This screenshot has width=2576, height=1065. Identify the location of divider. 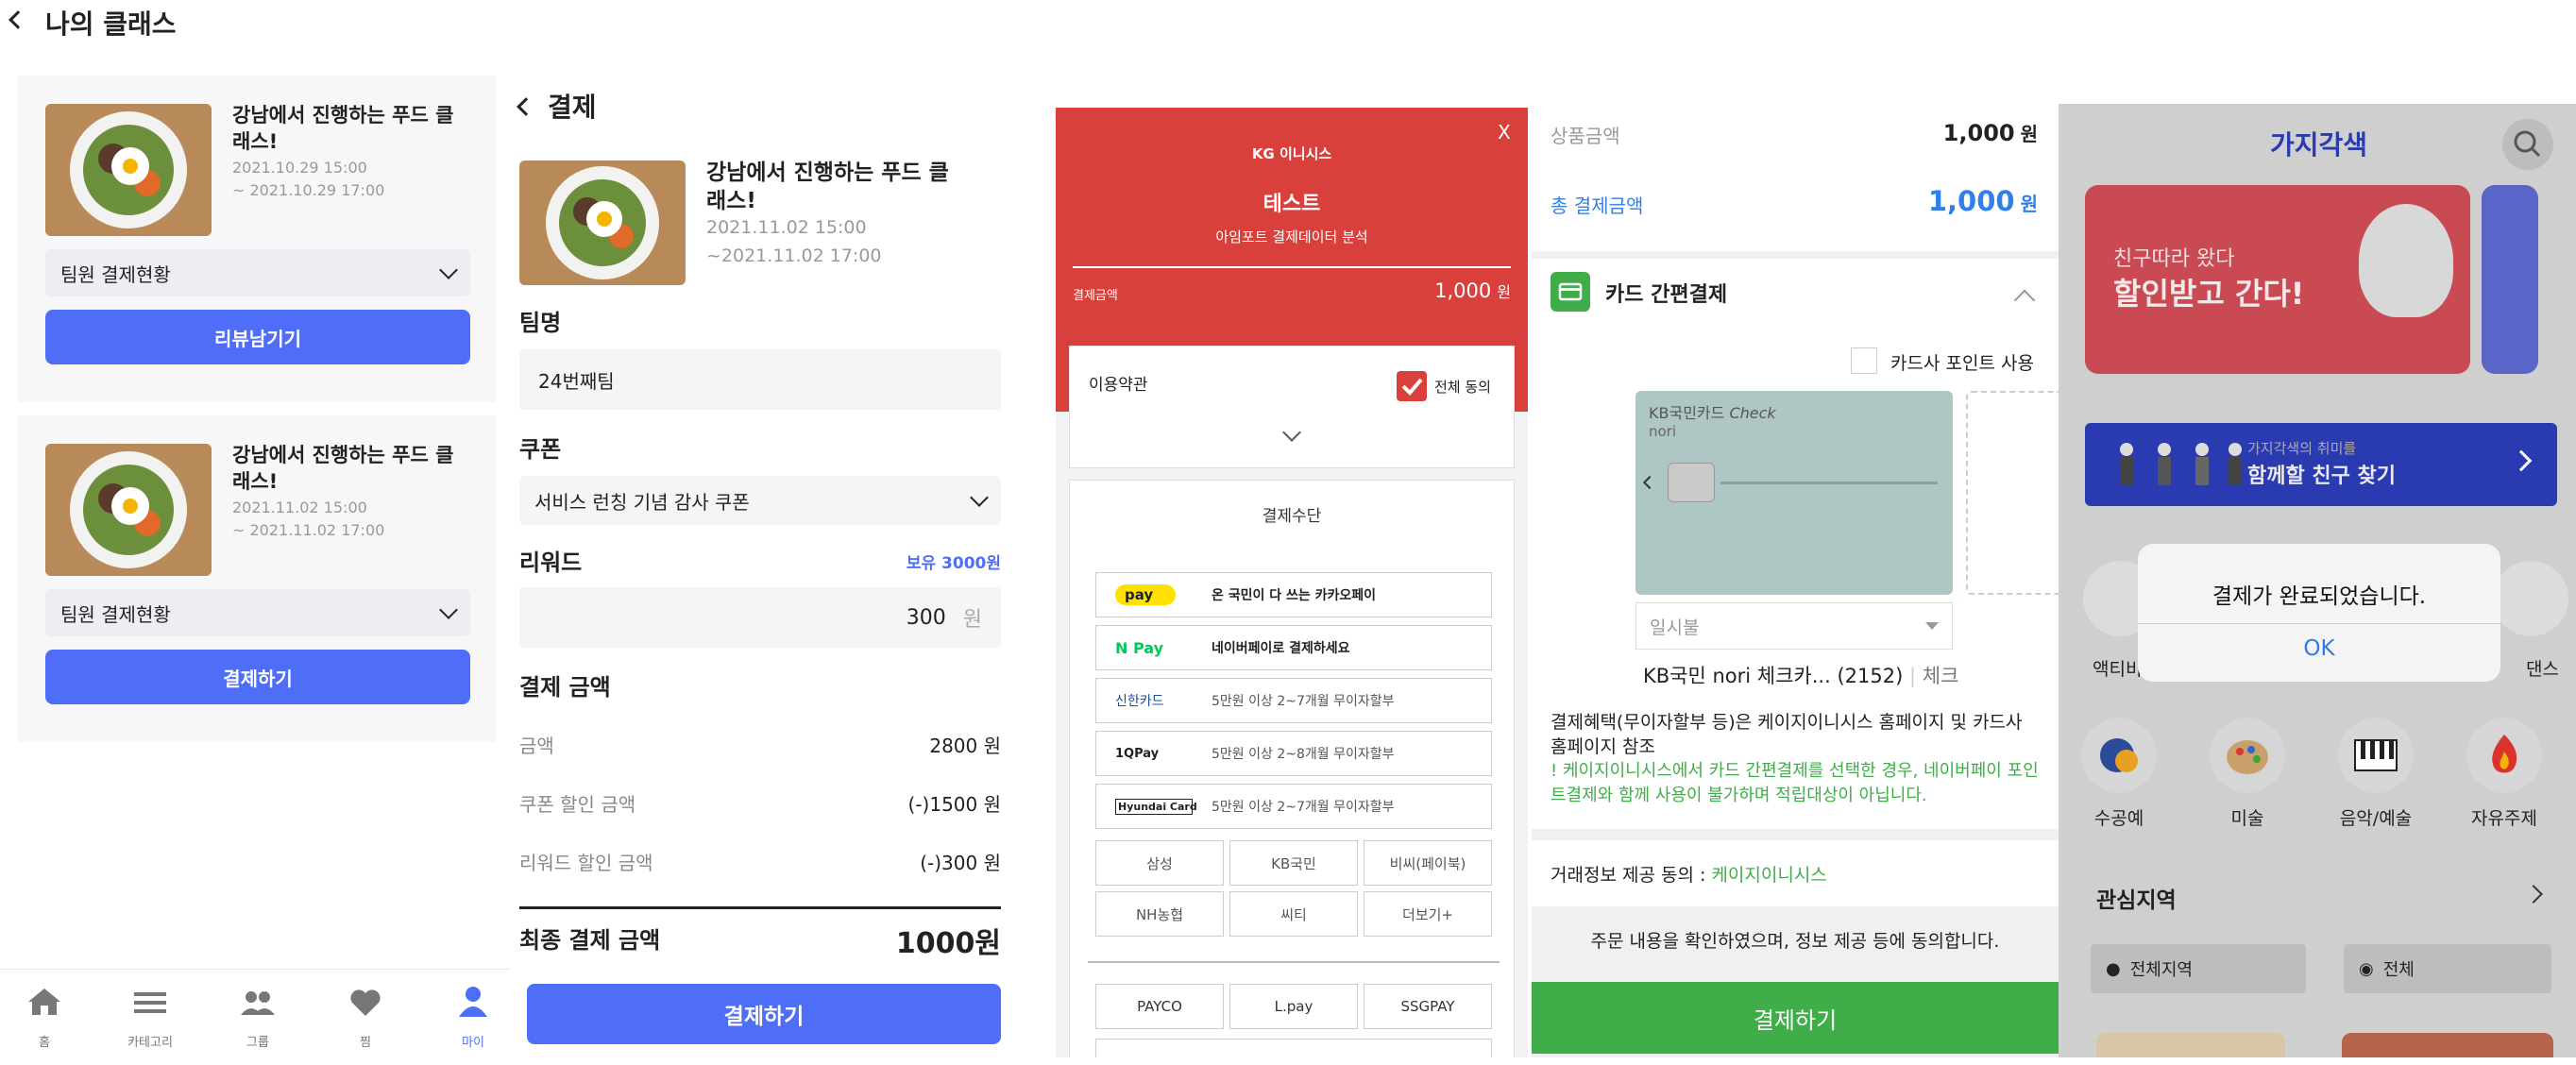
(2319, 623).